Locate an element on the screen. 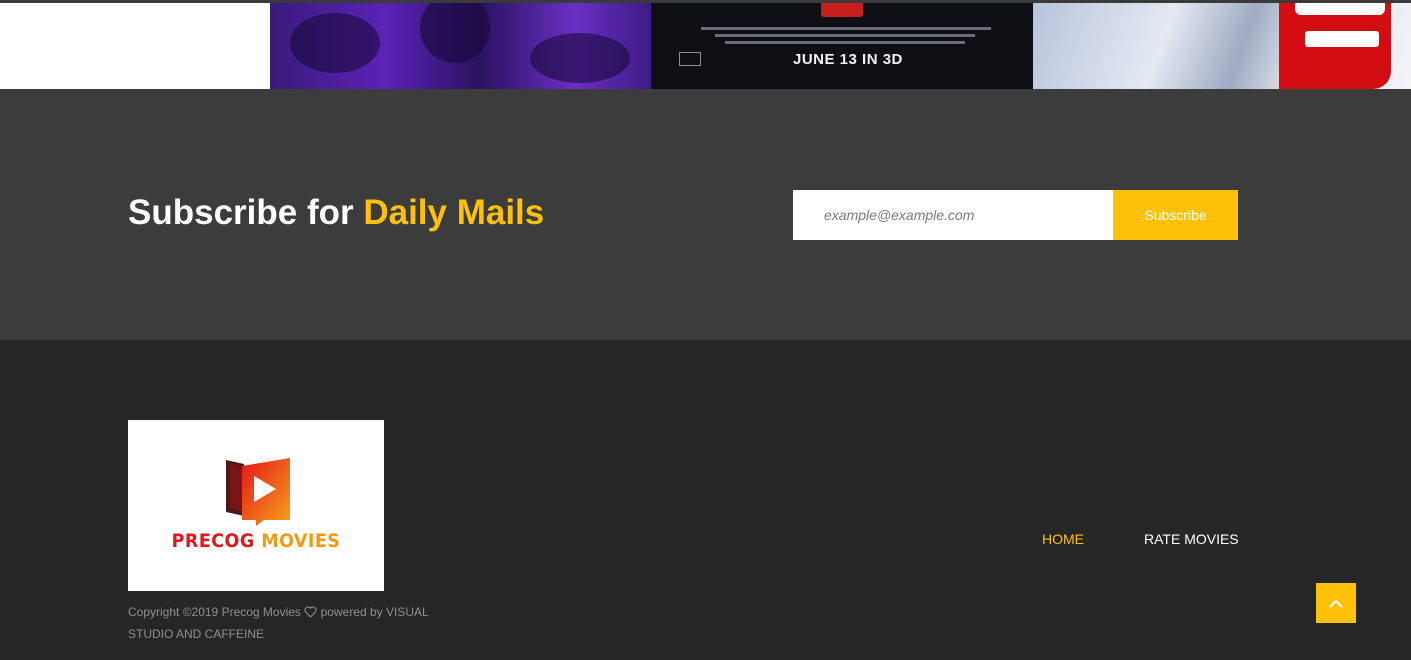 The image size is (1411, 660). nav-home: HOME is located at coordinates (1063, 539).